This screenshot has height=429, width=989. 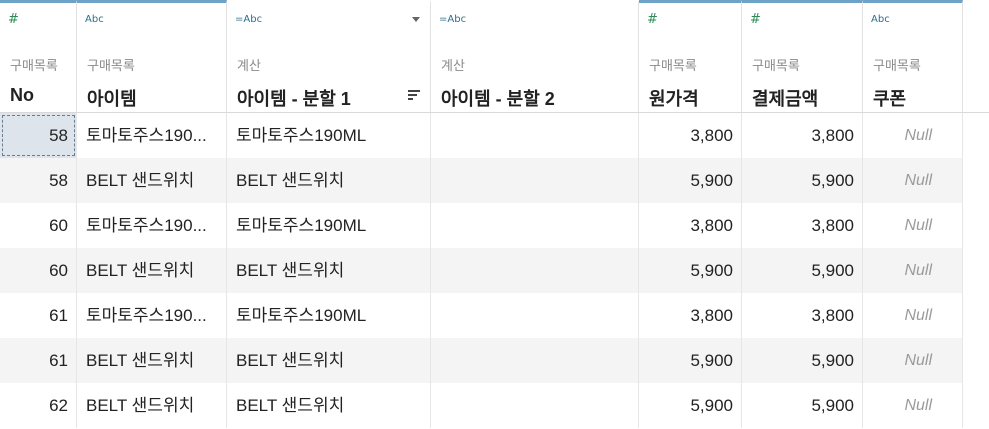 I want to click on column-field-name: 아이템 - 분할 2, so click(x=498, y=98).